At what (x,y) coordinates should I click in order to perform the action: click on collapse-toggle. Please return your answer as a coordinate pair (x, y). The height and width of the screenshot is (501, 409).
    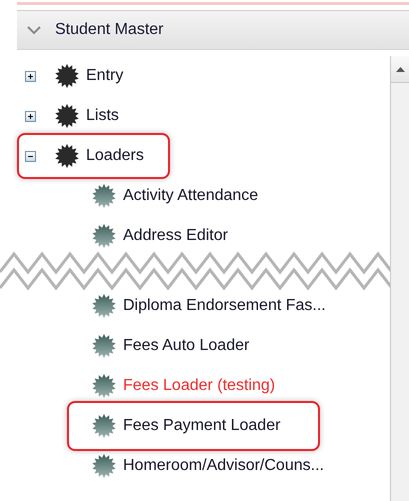
    Looking at the image, I should click on (30, 156).